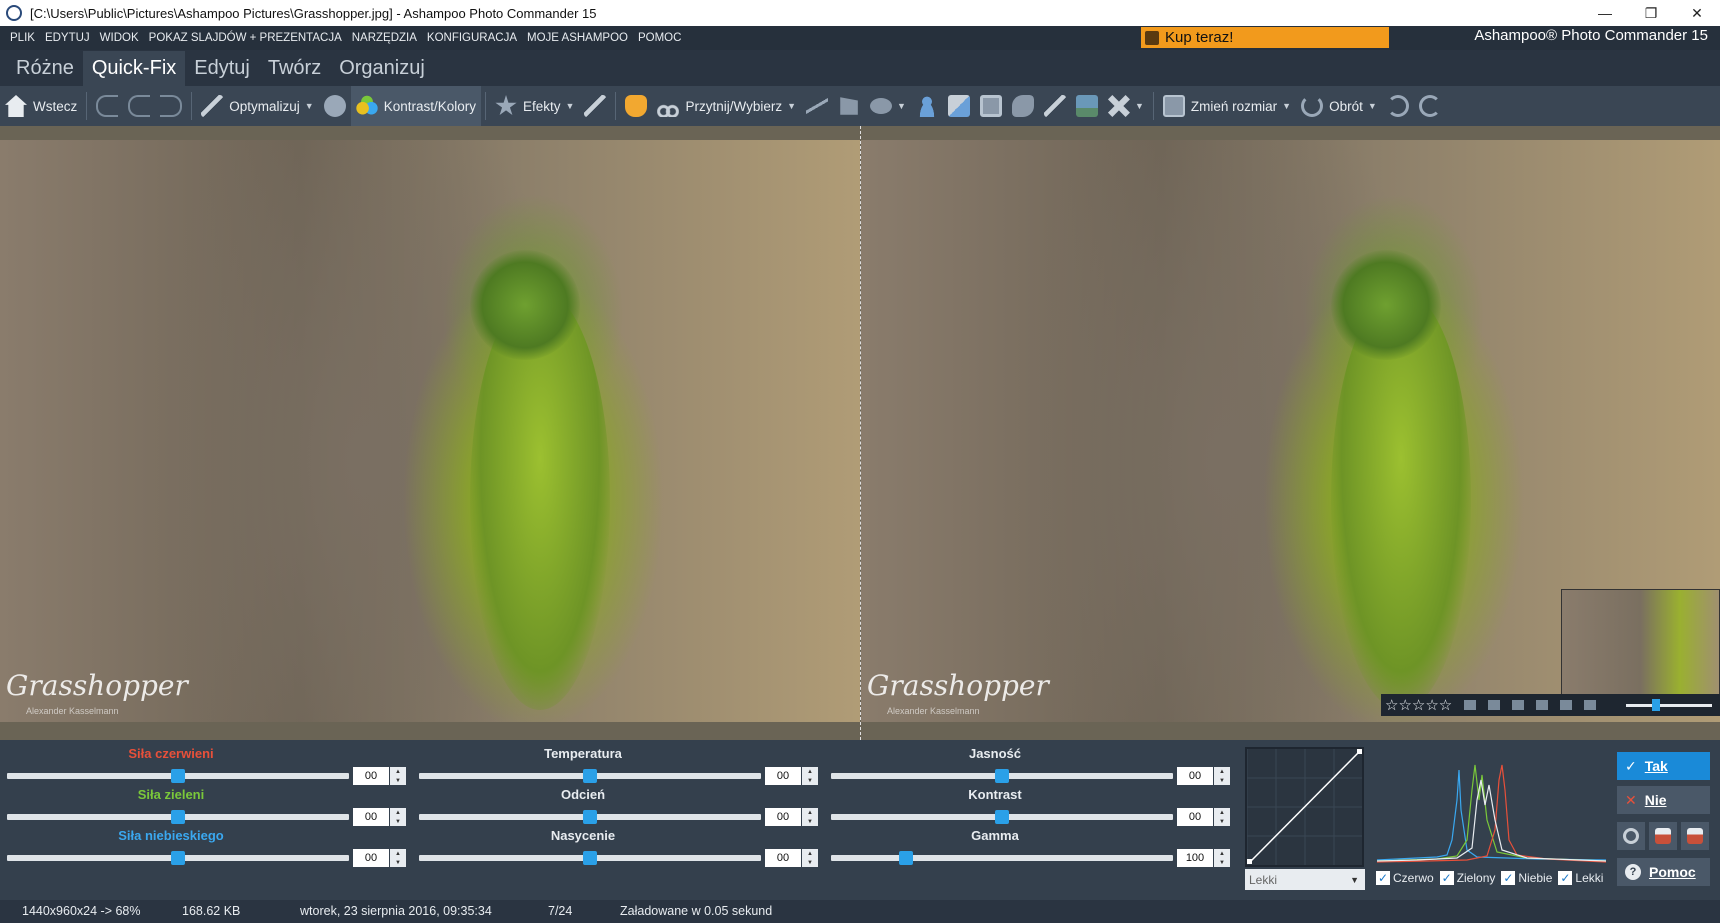 This screenshot has width=1720, height=923. I want to click on yes-button: ✓ Tak, so click(1663, 766).